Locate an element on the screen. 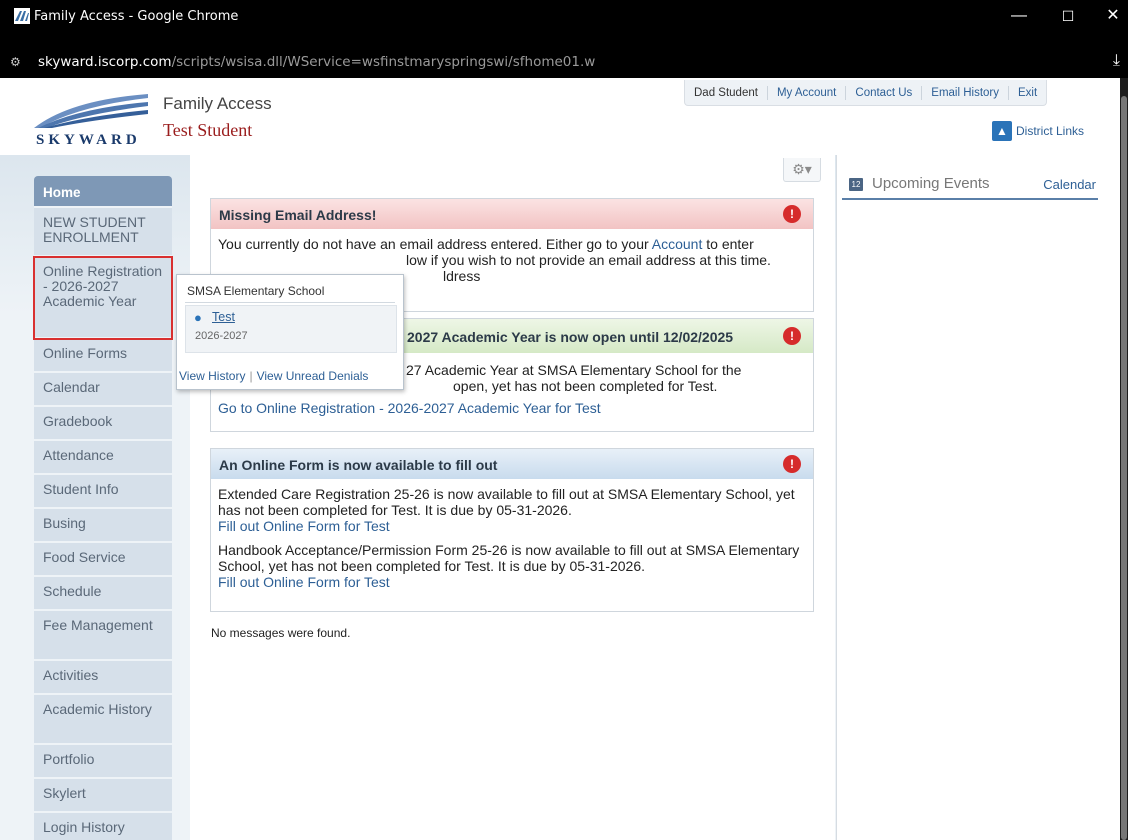 The image size is (1128, 840). view-history-link: View History is located at coordinates (212, 376).